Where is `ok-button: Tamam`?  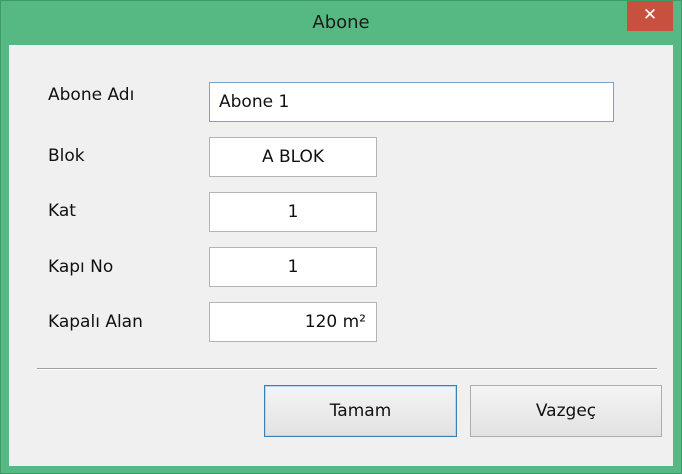 ok-button: Tamam is located at coordinates (360, 411).